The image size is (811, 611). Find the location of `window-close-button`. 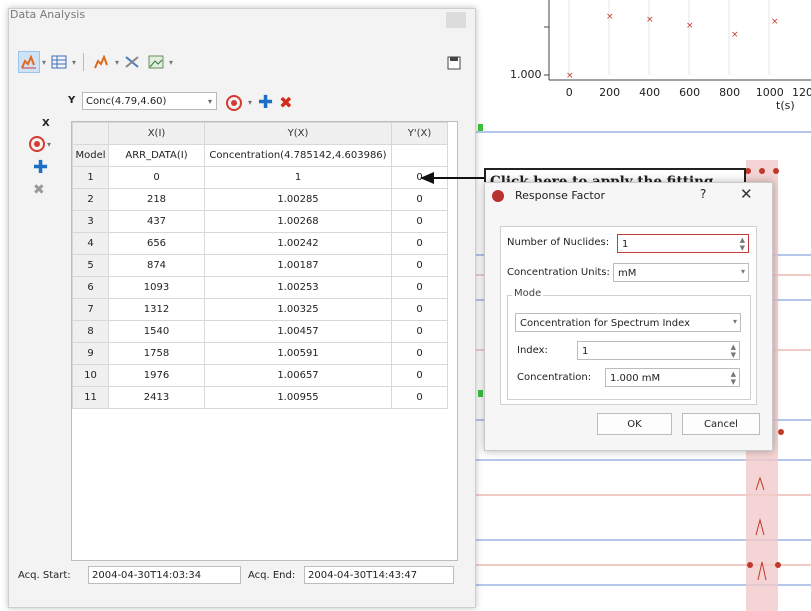

window-close-button is located at coordinates (456, 20).